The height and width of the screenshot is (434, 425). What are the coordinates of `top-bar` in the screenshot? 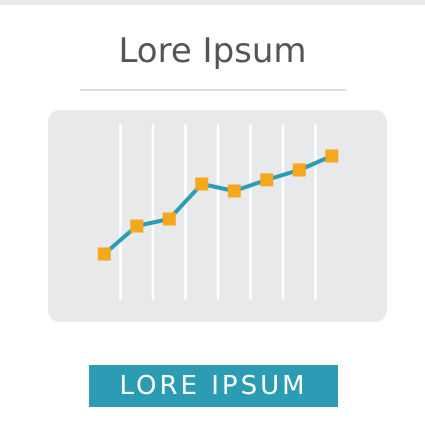 It's located at (212, 2).